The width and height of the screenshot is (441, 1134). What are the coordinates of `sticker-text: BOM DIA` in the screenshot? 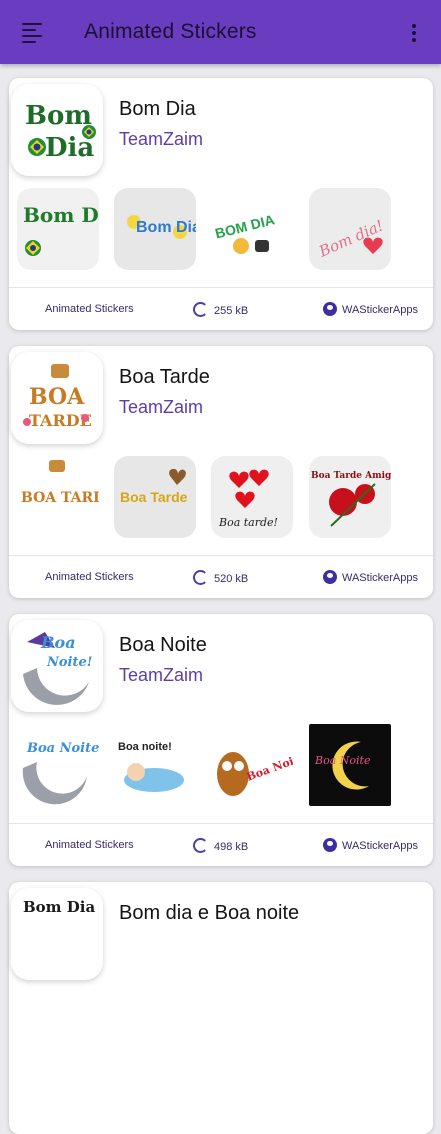 It's located at (244, 226).